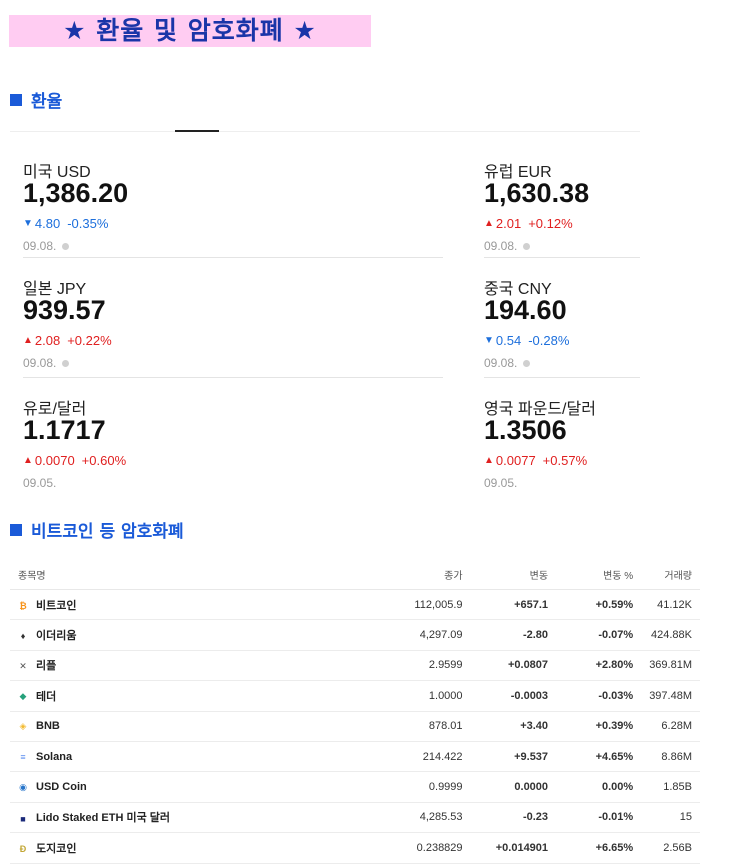 The width and height of the screenshot is (731, 864). What do you see at coordinates (185, 635) in the screenshot?
I see `coin-name-cell: ♦ 이더리움` at bounding box center [185, 635].